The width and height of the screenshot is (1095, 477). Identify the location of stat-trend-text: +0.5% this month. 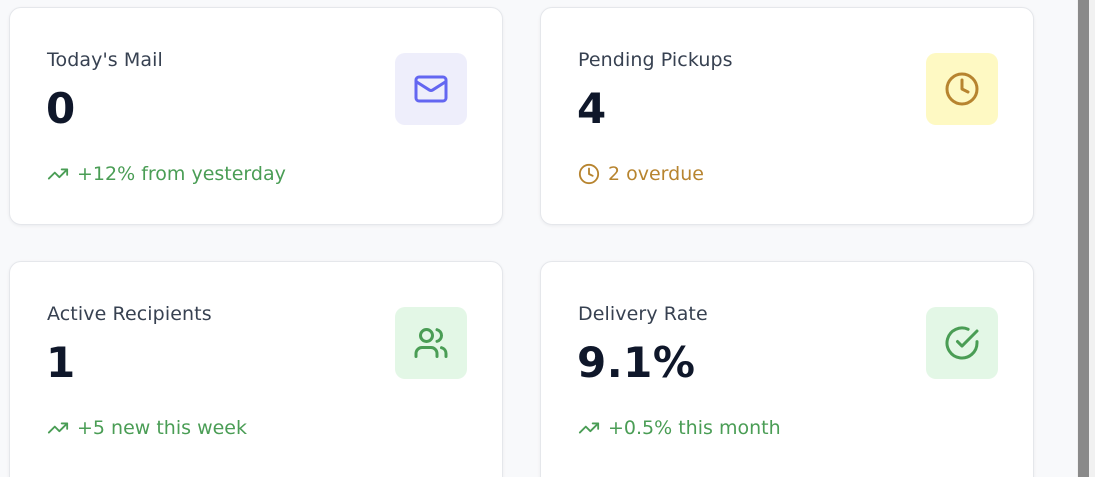
(694, 428).